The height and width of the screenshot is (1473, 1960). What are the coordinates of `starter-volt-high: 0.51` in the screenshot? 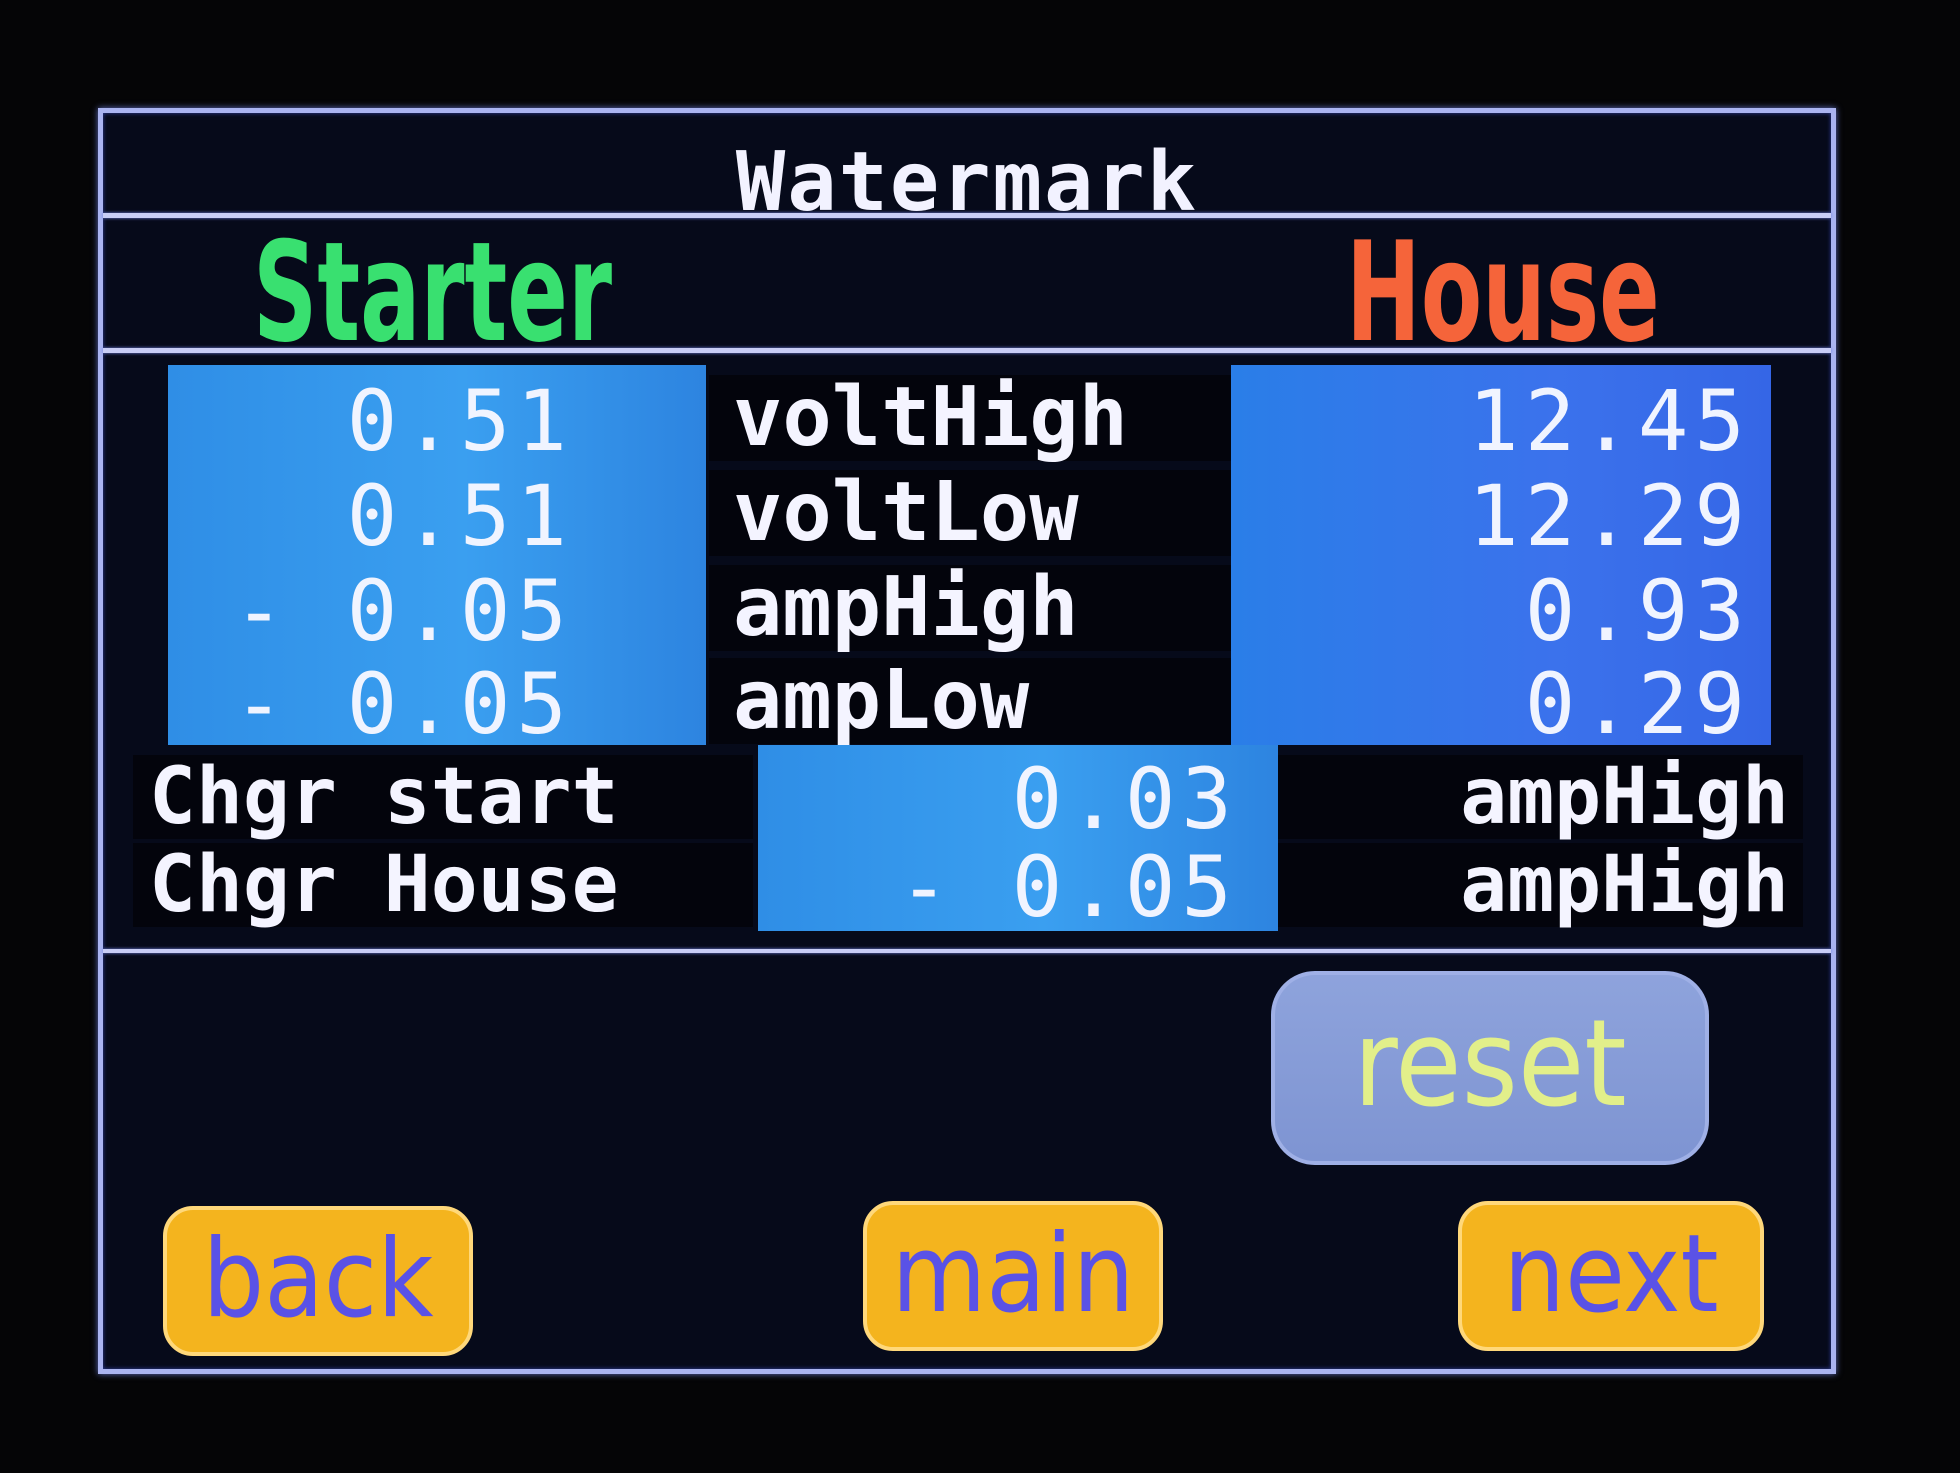 It's located at (459, 421).